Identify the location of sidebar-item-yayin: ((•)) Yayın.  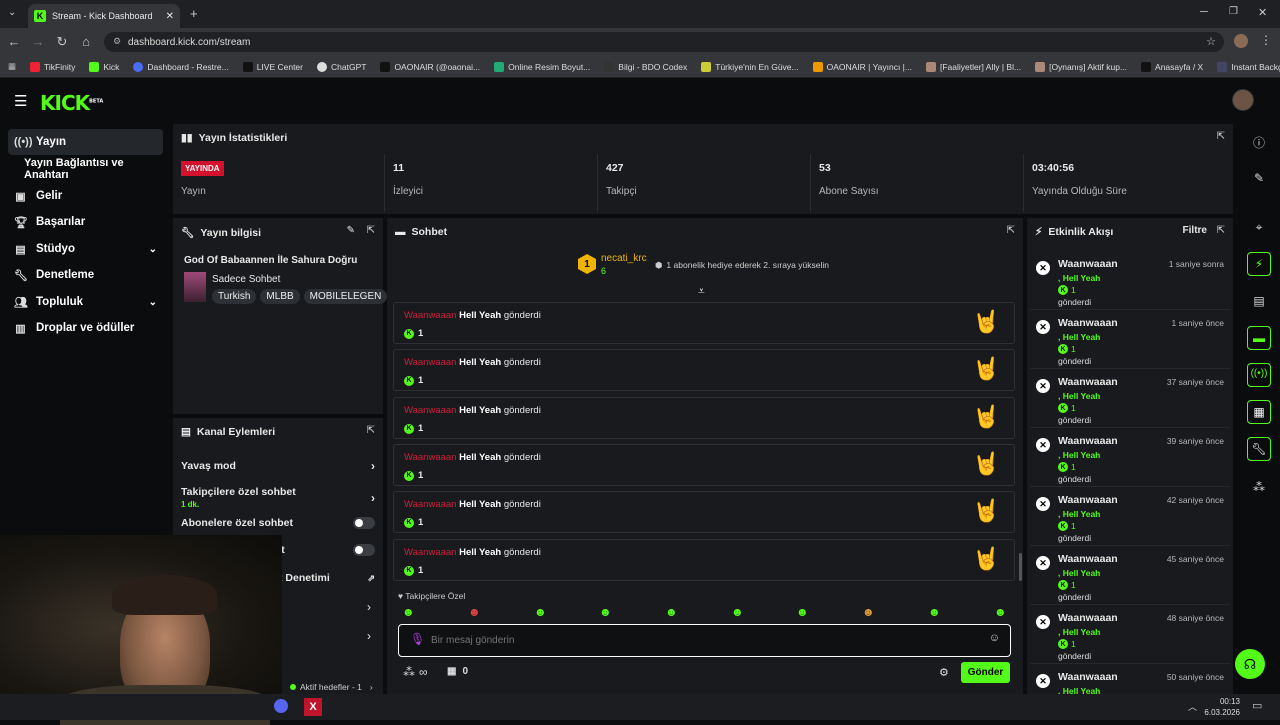
(85, 142).